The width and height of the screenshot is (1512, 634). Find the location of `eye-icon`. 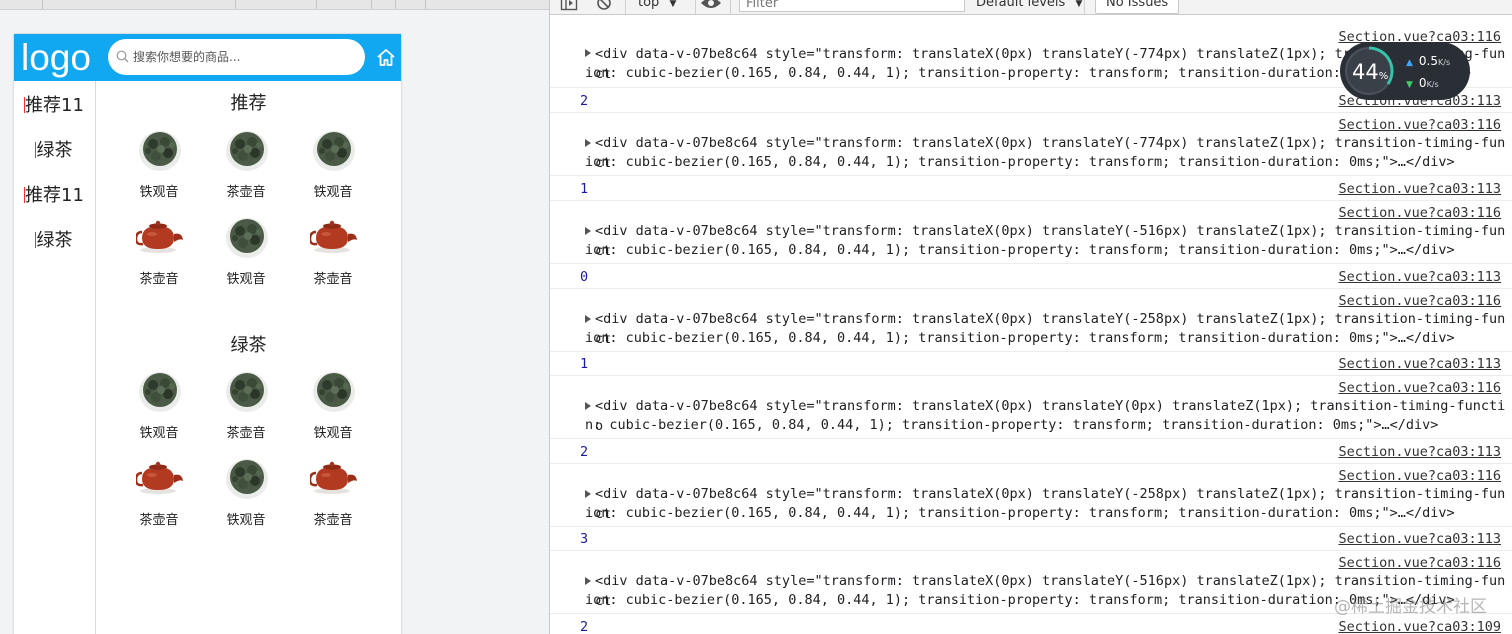

eye-icon is located at coordinates (711, 5).